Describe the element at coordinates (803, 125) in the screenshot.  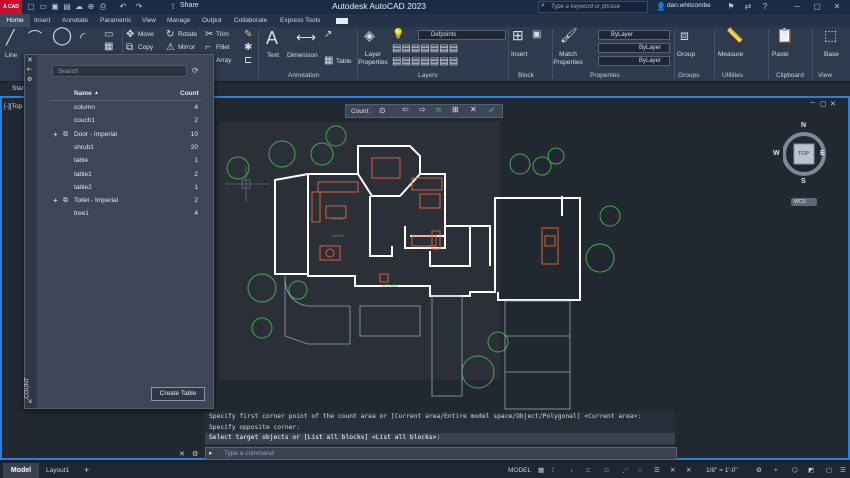
I see `compass-north: N` at that location.